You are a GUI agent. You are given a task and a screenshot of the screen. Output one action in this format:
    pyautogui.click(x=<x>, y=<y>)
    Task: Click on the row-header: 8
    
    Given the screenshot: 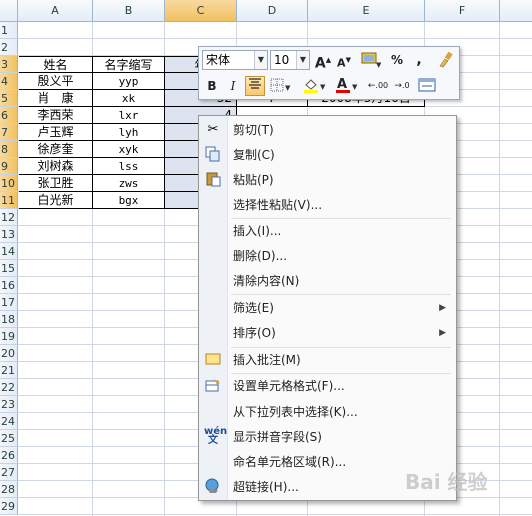 What is the action you would take?
    pyautogui.click(x=9, y=149)
    